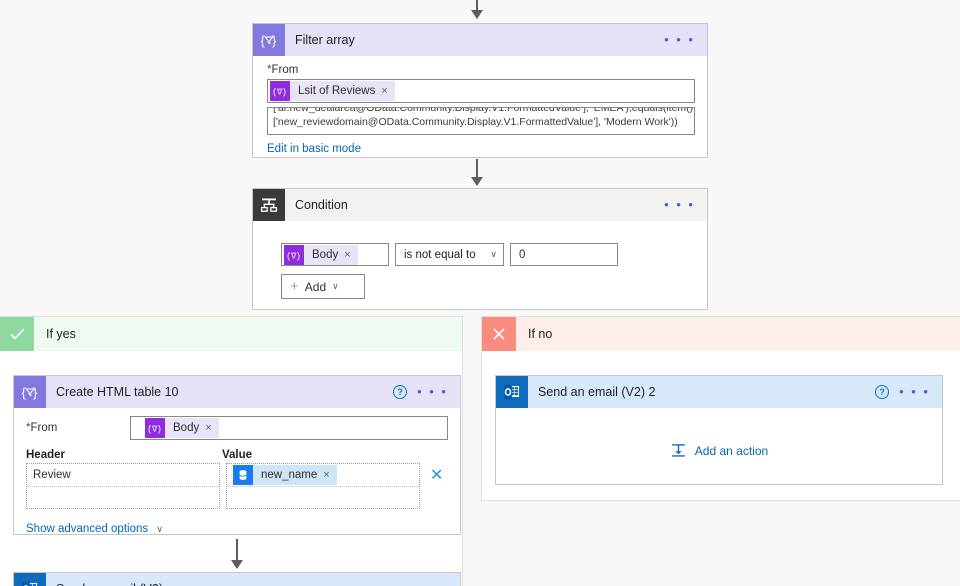  I want to click on value-cell-row-1: new_name ×, so click(323, 475).